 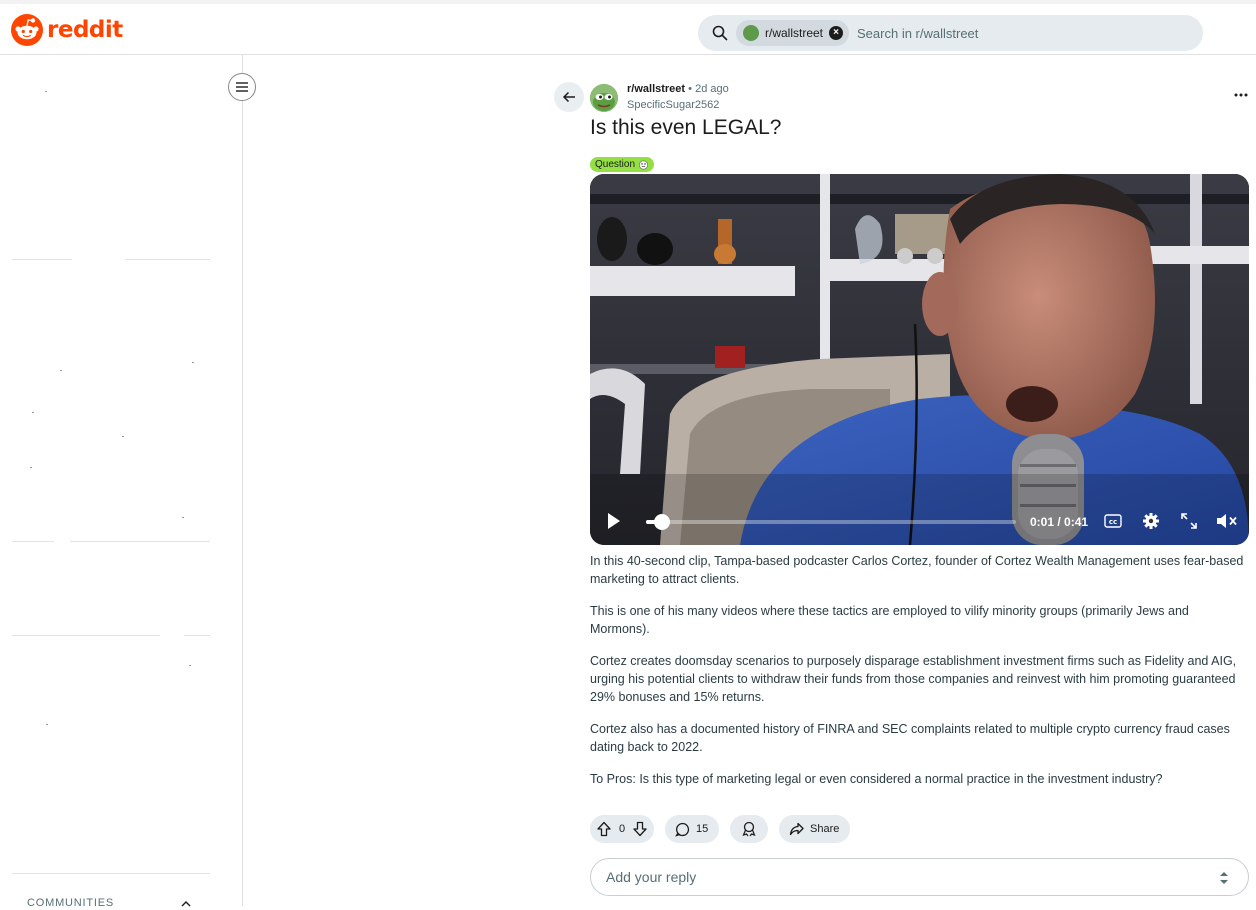 I want to click on captions-icon: cc, so click(x=1113, y=521).